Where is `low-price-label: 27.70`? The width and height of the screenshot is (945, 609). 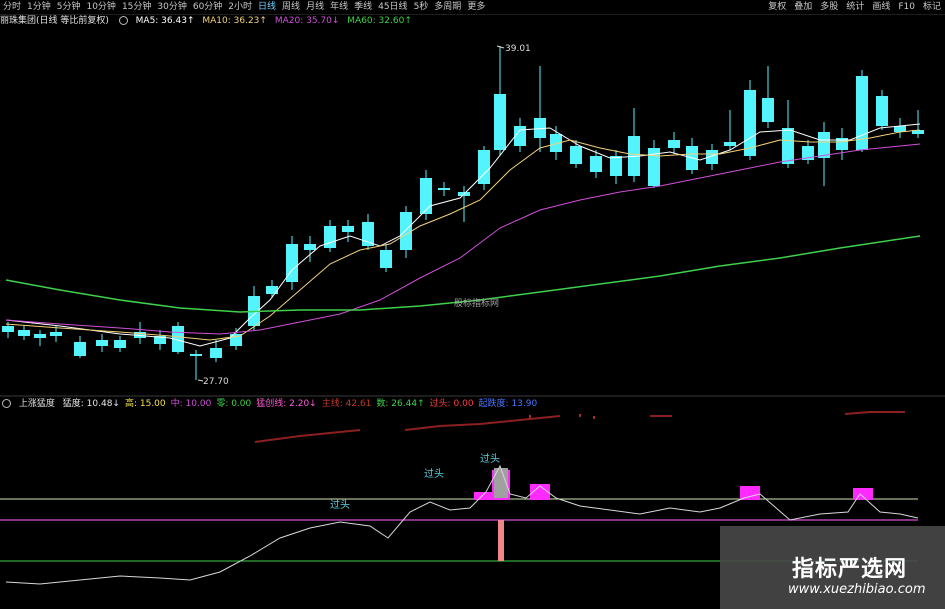
low-price-label: 27.70 is located at coordinates (216, 382).